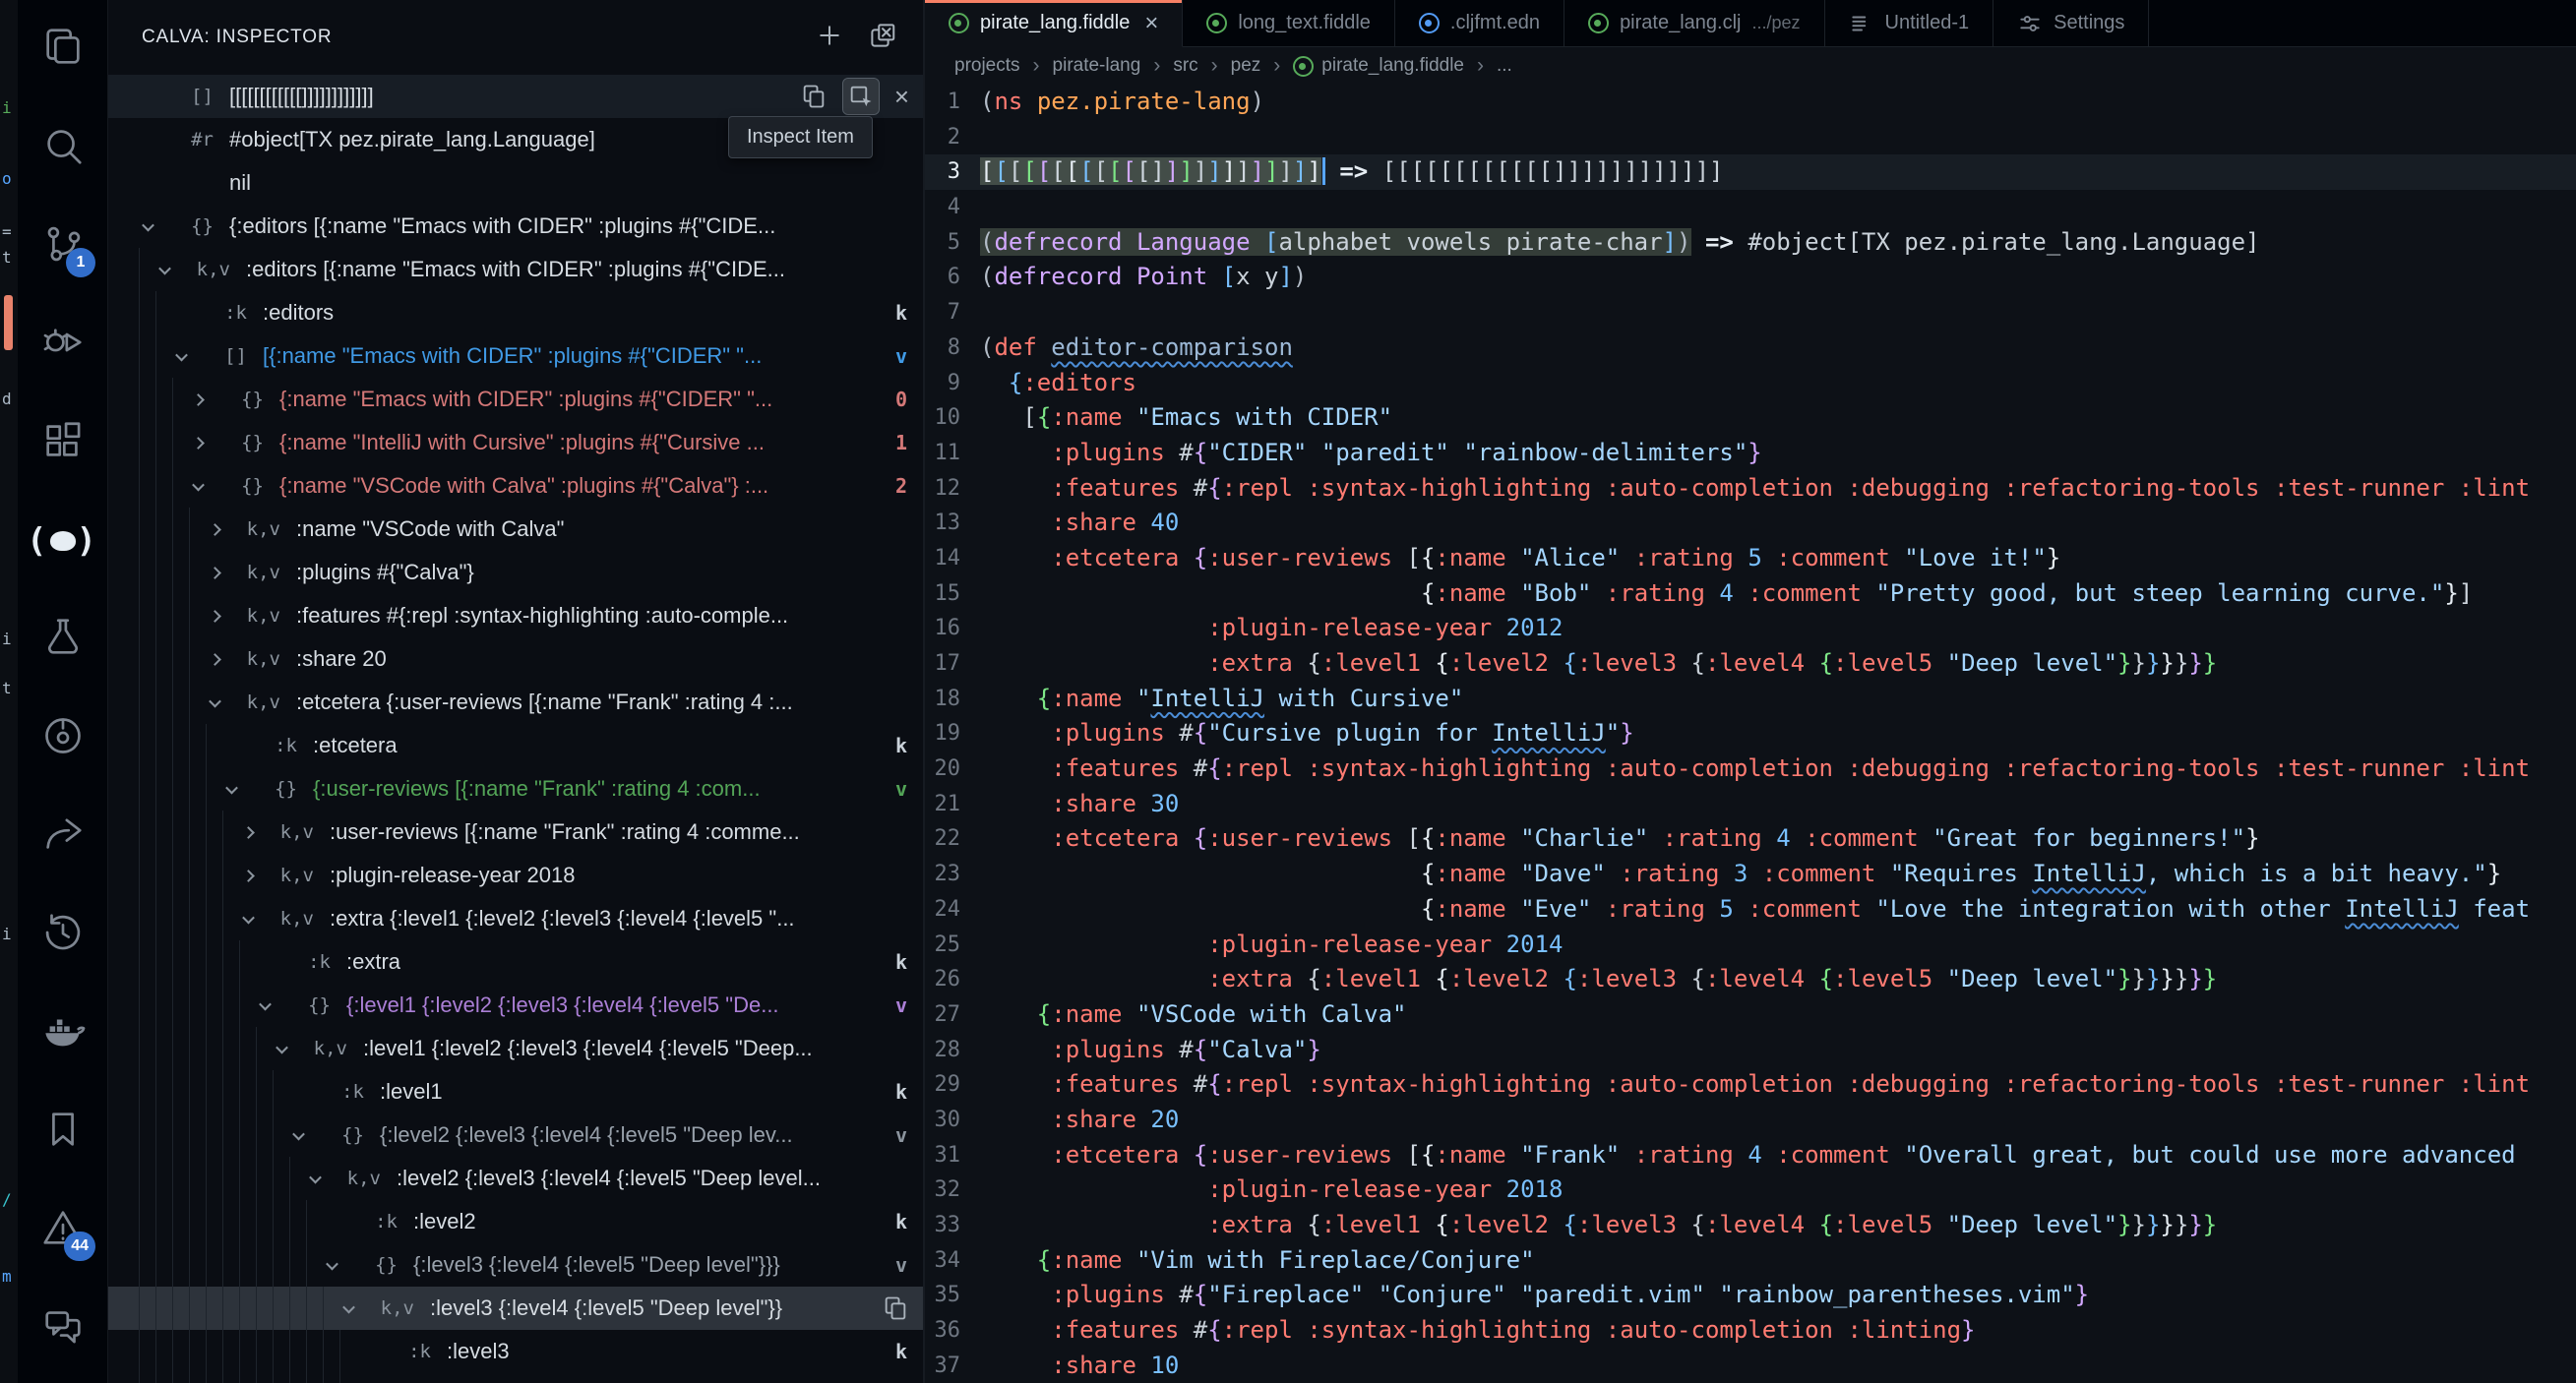  What do you see at coordinates (895, 1308) in the screenshot?
I see `copy-icon` at bounding box center [895, 1308].